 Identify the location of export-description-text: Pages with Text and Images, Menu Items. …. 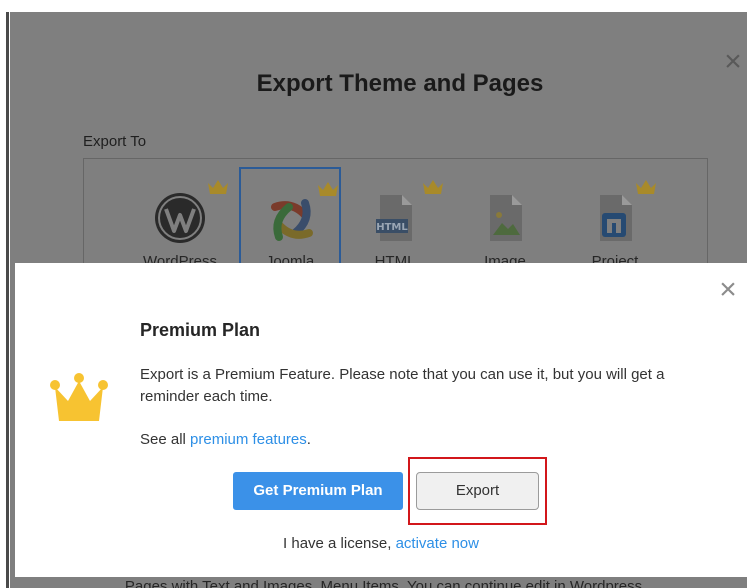
(383, 583).